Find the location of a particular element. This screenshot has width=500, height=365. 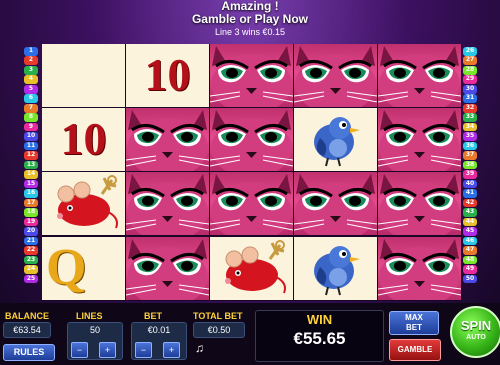

bet-value: €0.01 is located at coordinates (159, 330).